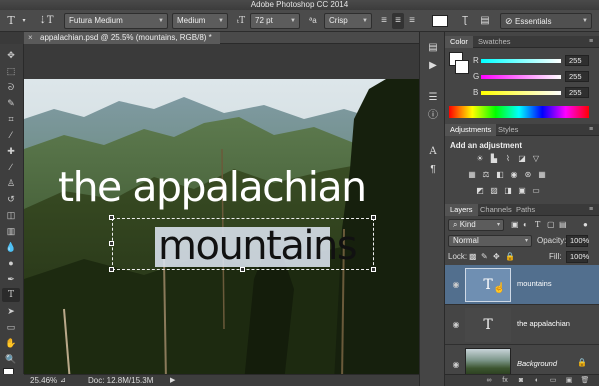 The image size is (599, 386). What do you see at coordinates (11, 263) in the screenshot?
I see `dodge-tool-icon: ●` at bounding box center [11, 263].